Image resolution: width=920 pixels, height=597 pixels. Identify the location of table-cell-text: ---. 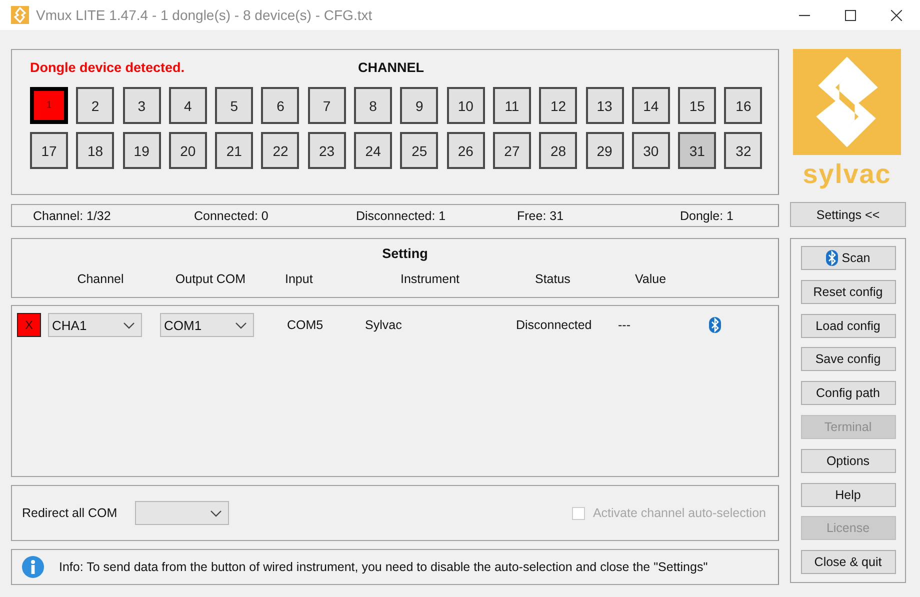
(624, 325).